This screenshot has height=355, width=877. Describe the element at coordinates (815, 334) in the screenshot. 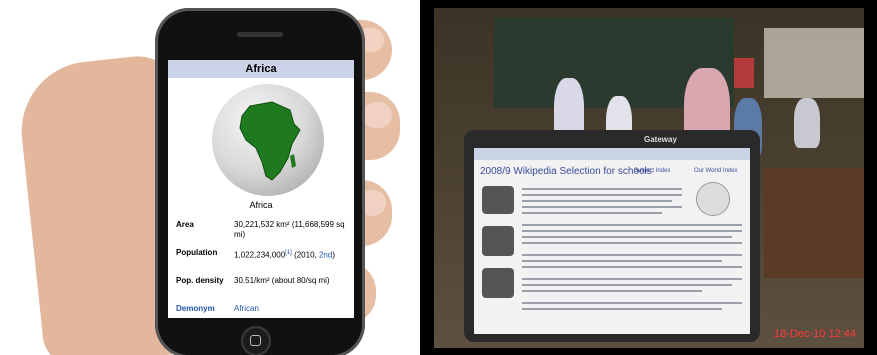

I see `photo-timestamp: 18-Dec-10 12:44` at that location.